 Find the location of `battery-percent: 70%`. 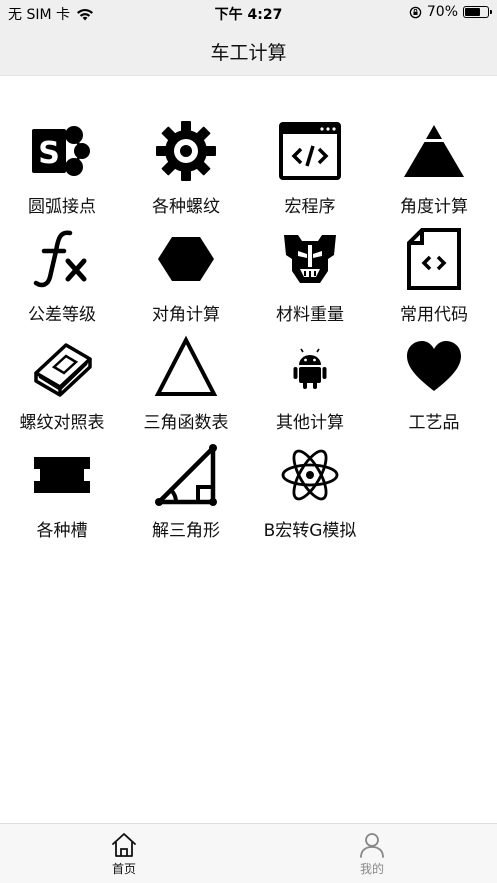

battery-percent: 70% is located at coordinates (442, 12).